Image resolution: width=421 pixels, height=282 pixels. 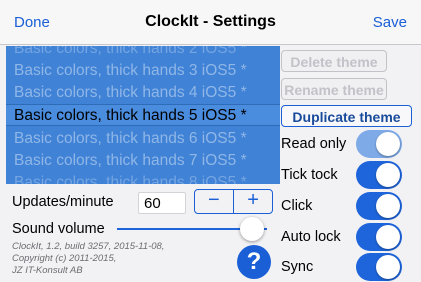 I want to click on click-label: Click, so click(x=297, y=206).